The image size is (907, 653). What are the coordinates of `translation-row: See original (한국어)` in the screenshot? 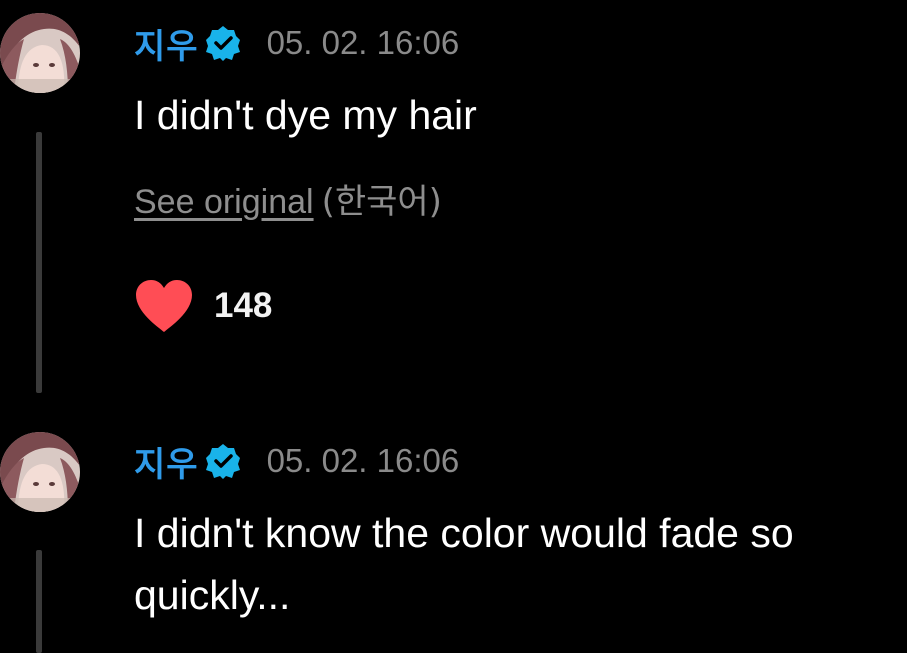 It's located at (288, 198).